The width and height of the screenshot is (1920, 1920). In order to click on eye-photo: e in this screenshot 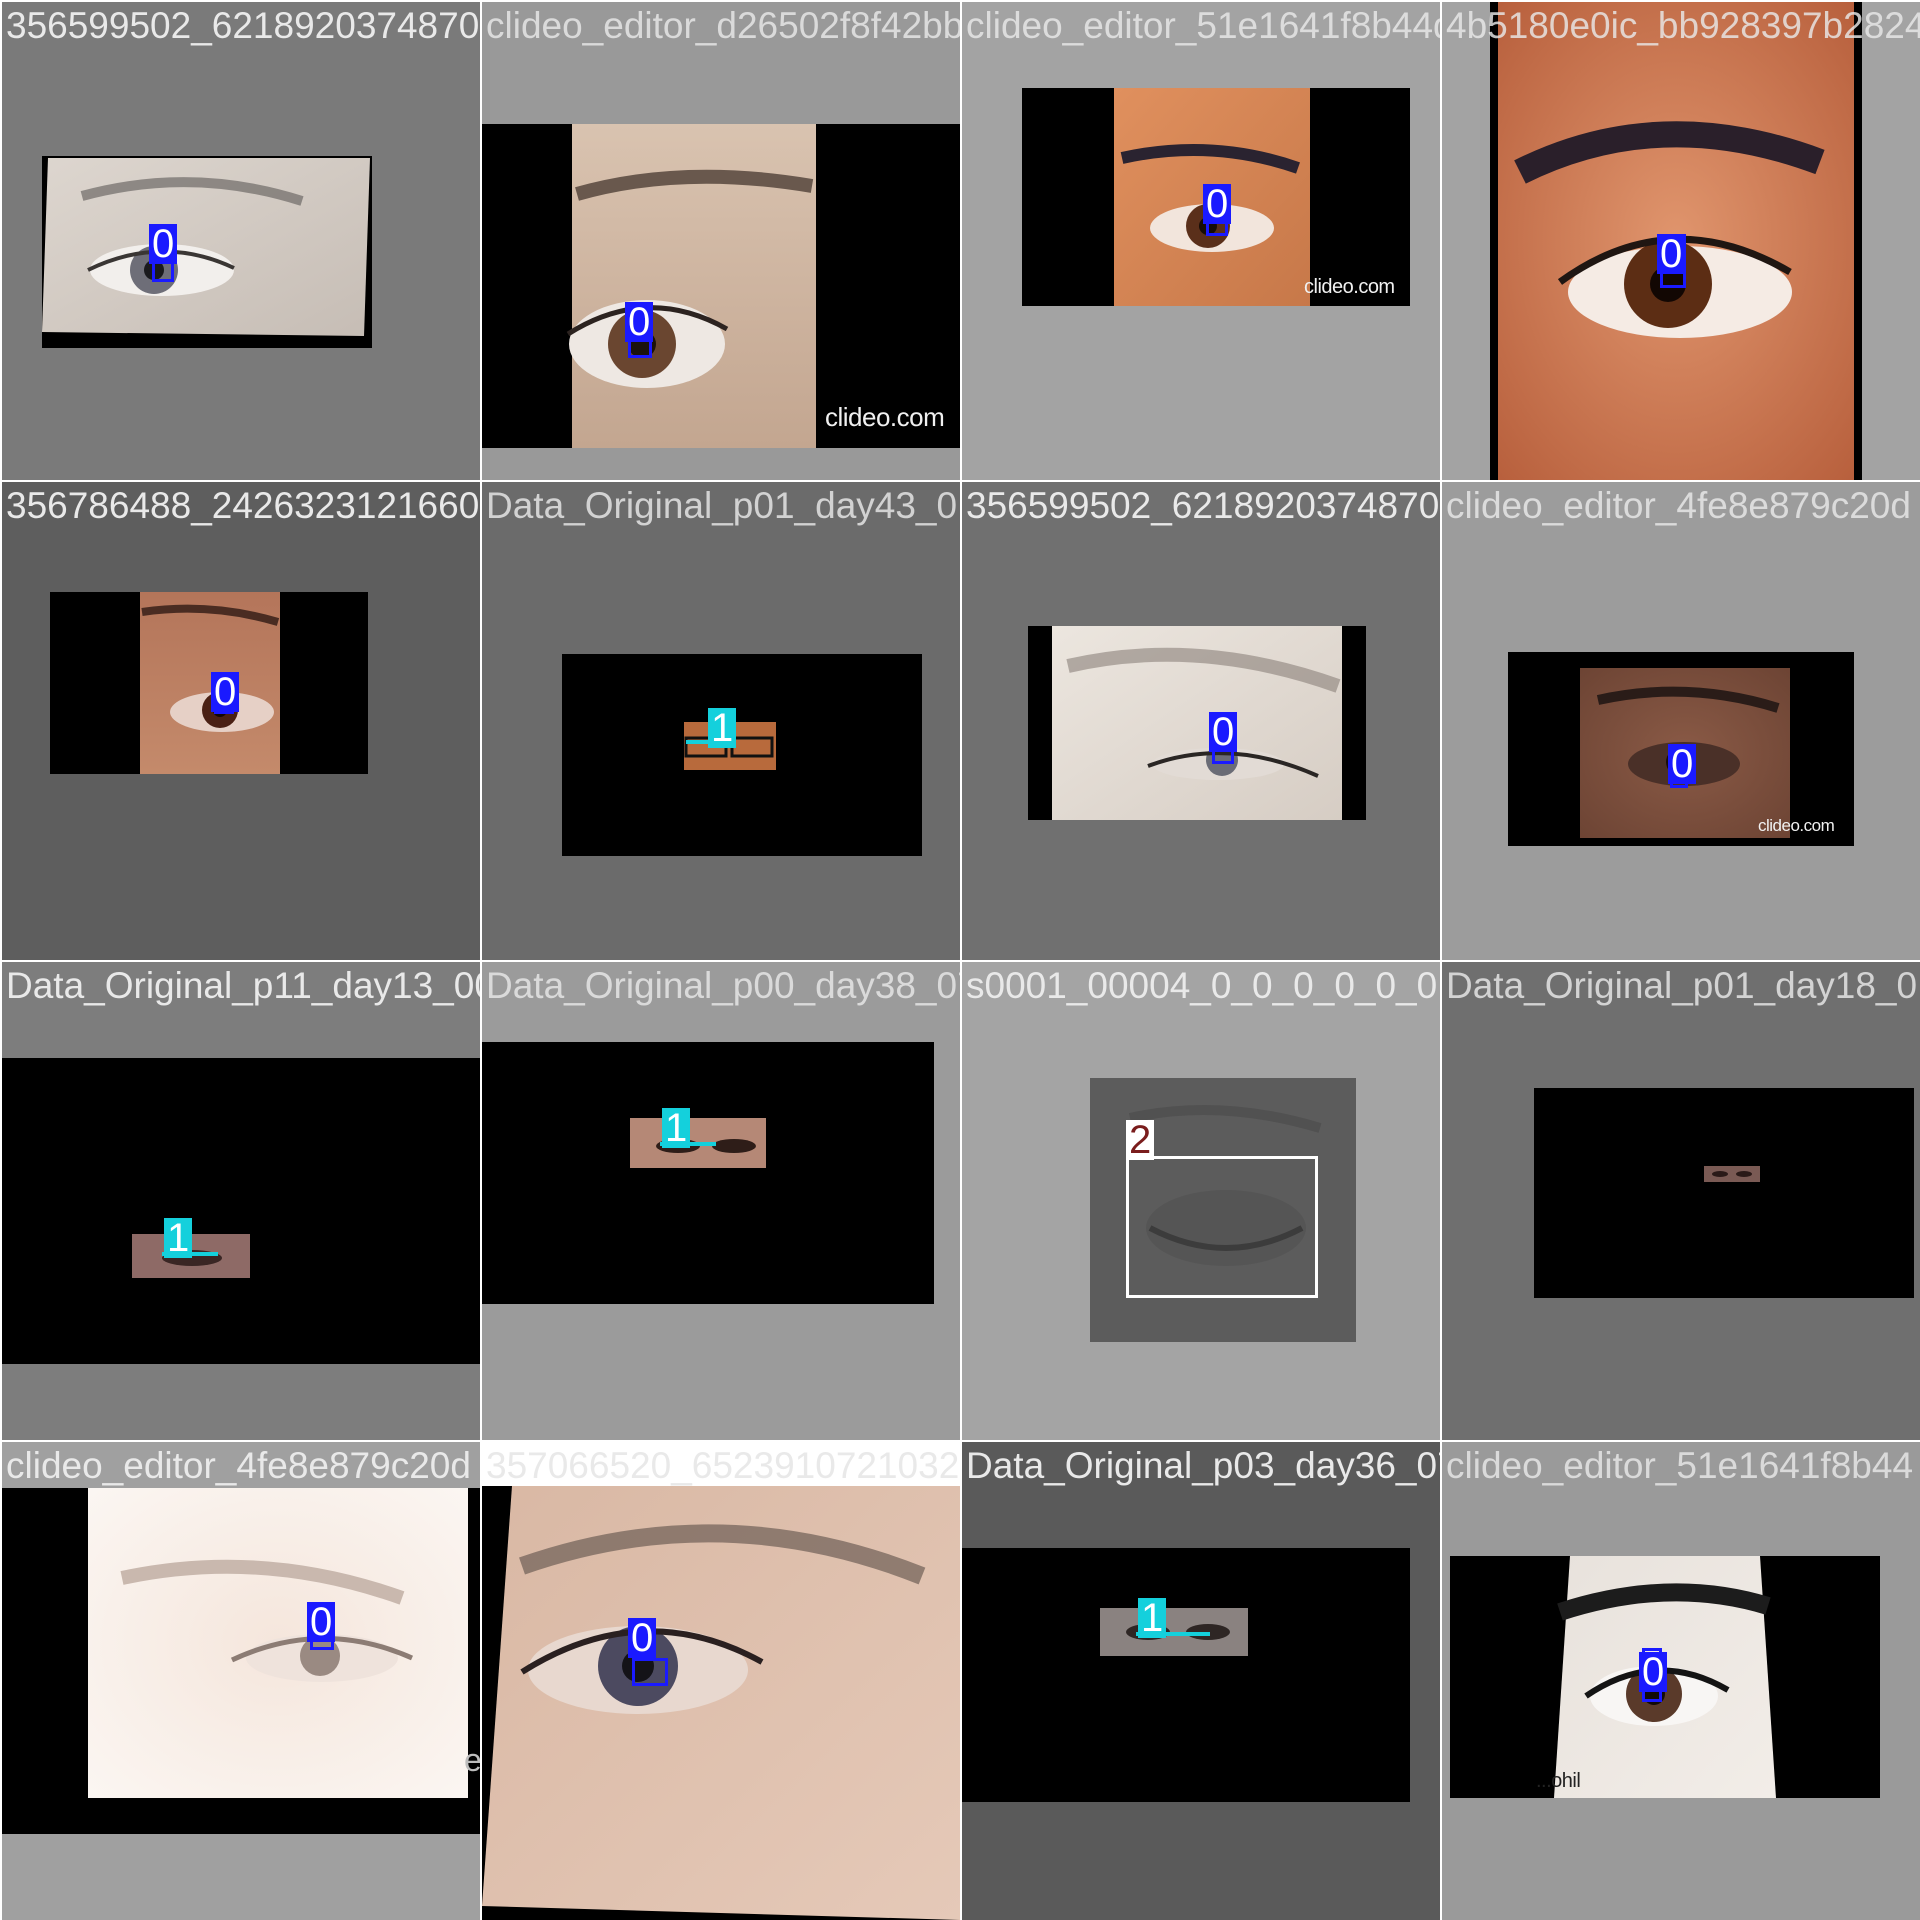, I will do `click(241, 1661)`.